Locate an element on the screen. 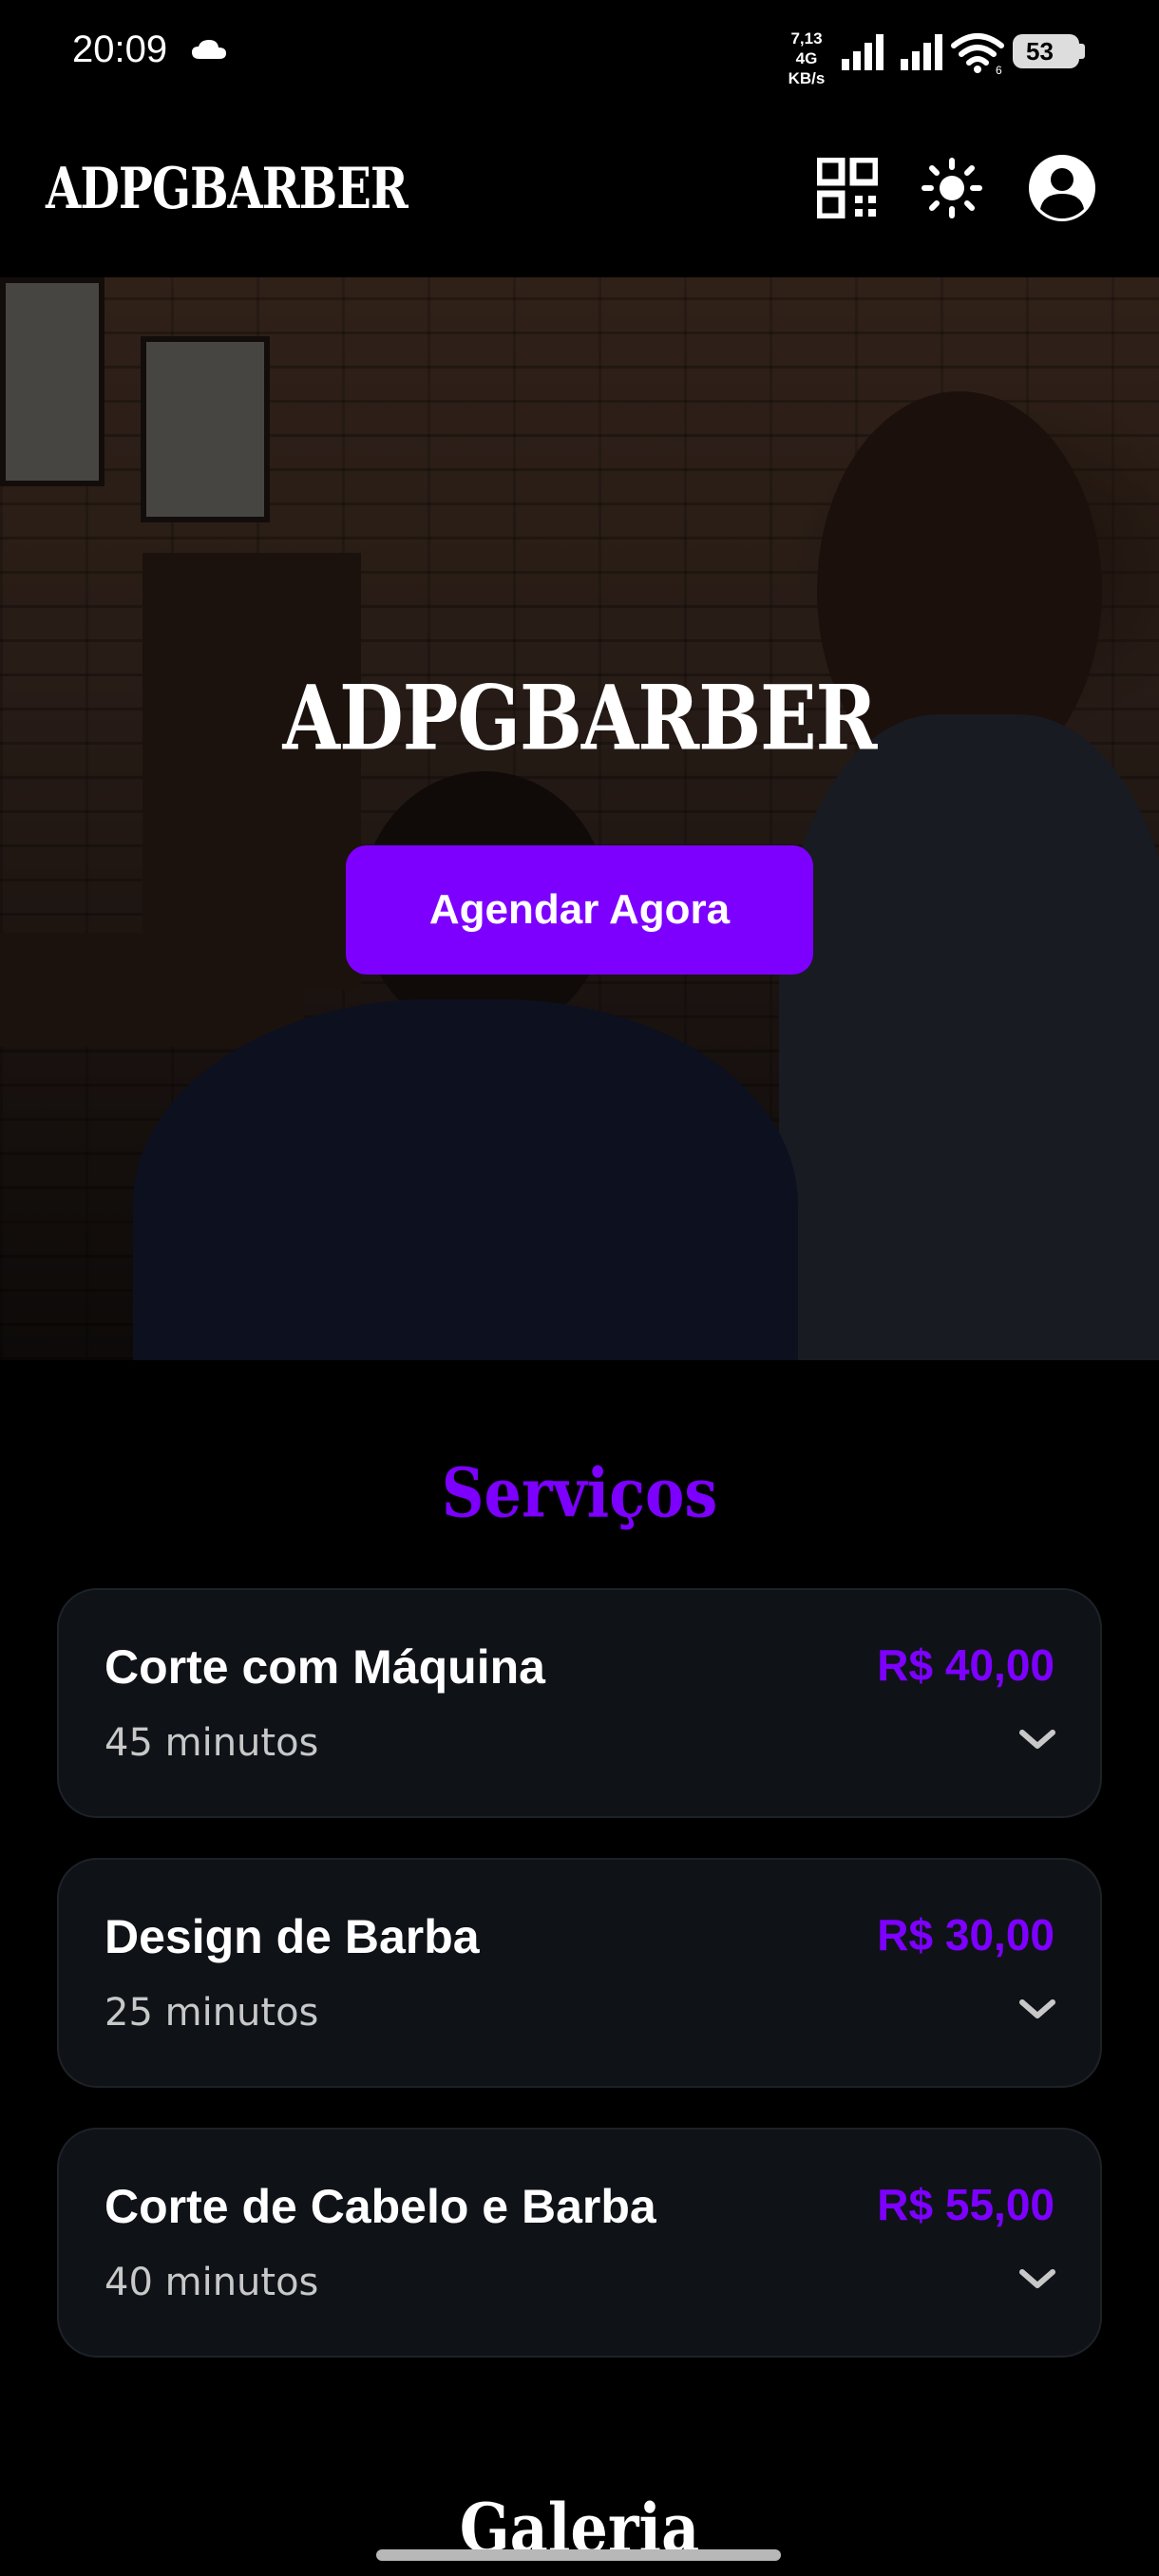 This screenshot has width=1159, height=2576. service-card: Design de Barba 25 minutos R$ 30,00 is located at coordinates (579, 1973).